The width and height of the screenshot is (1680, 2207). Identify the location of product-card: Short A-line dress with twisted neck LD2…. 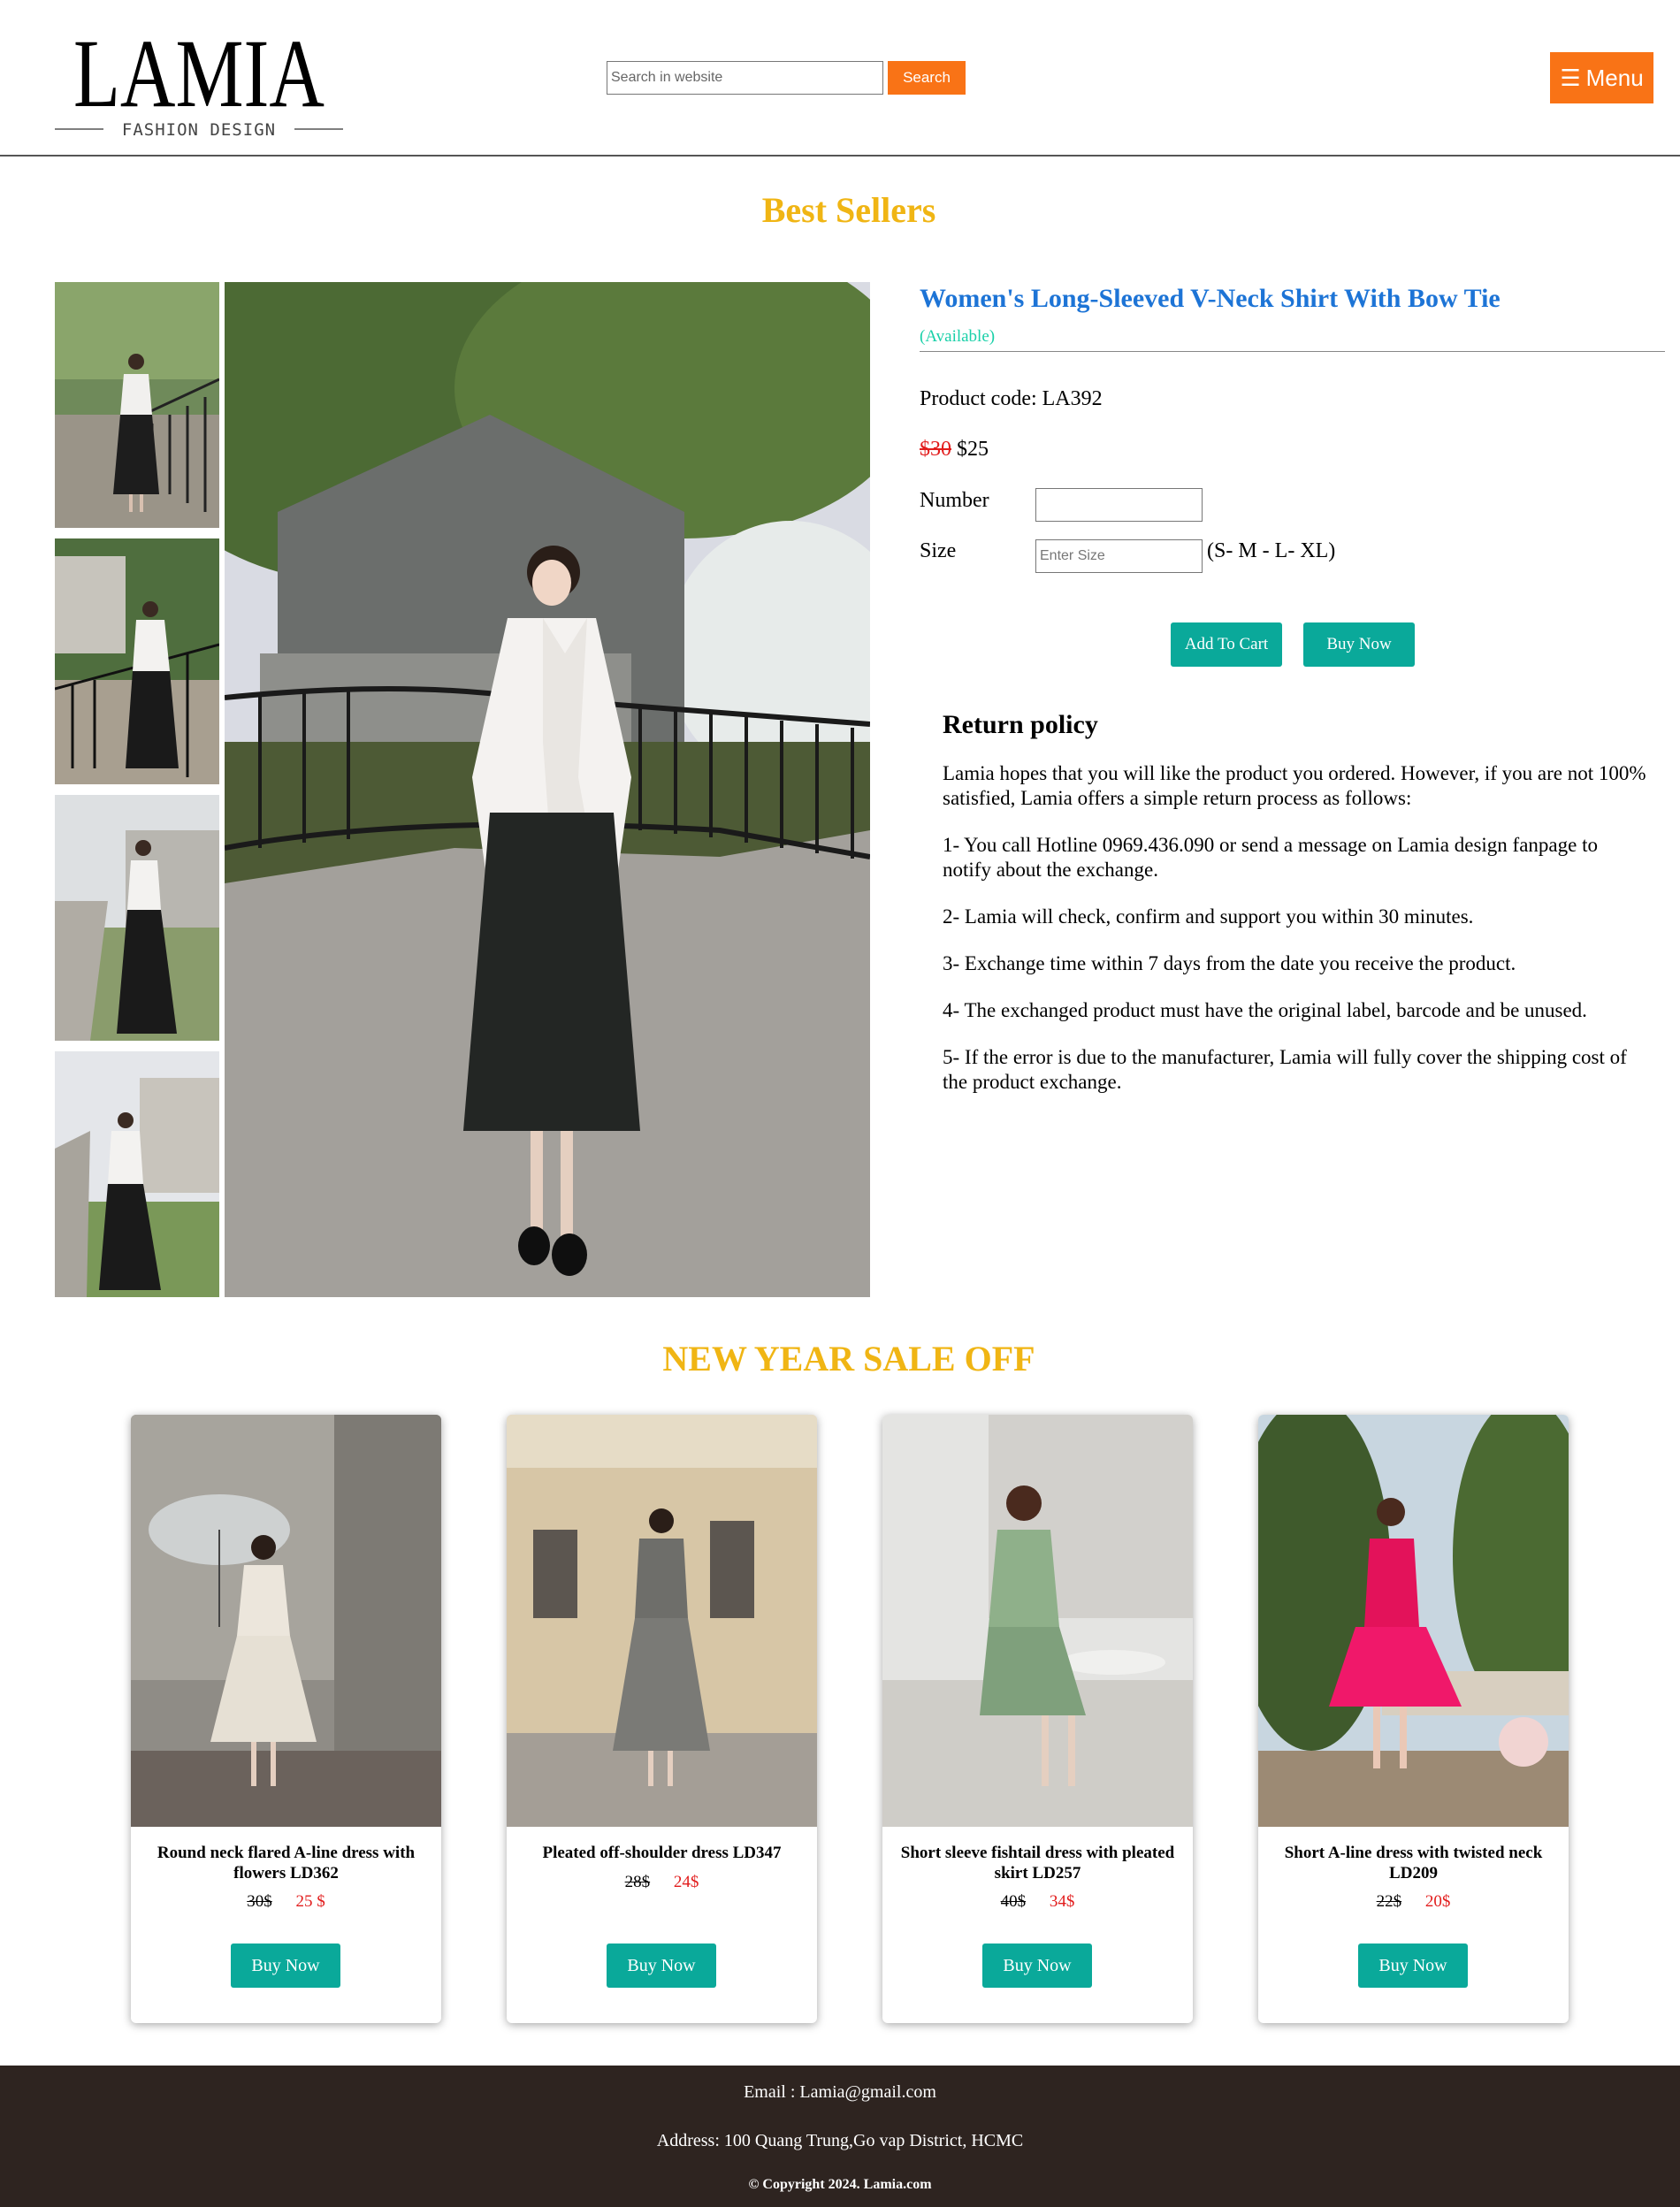
(1413, 1719).